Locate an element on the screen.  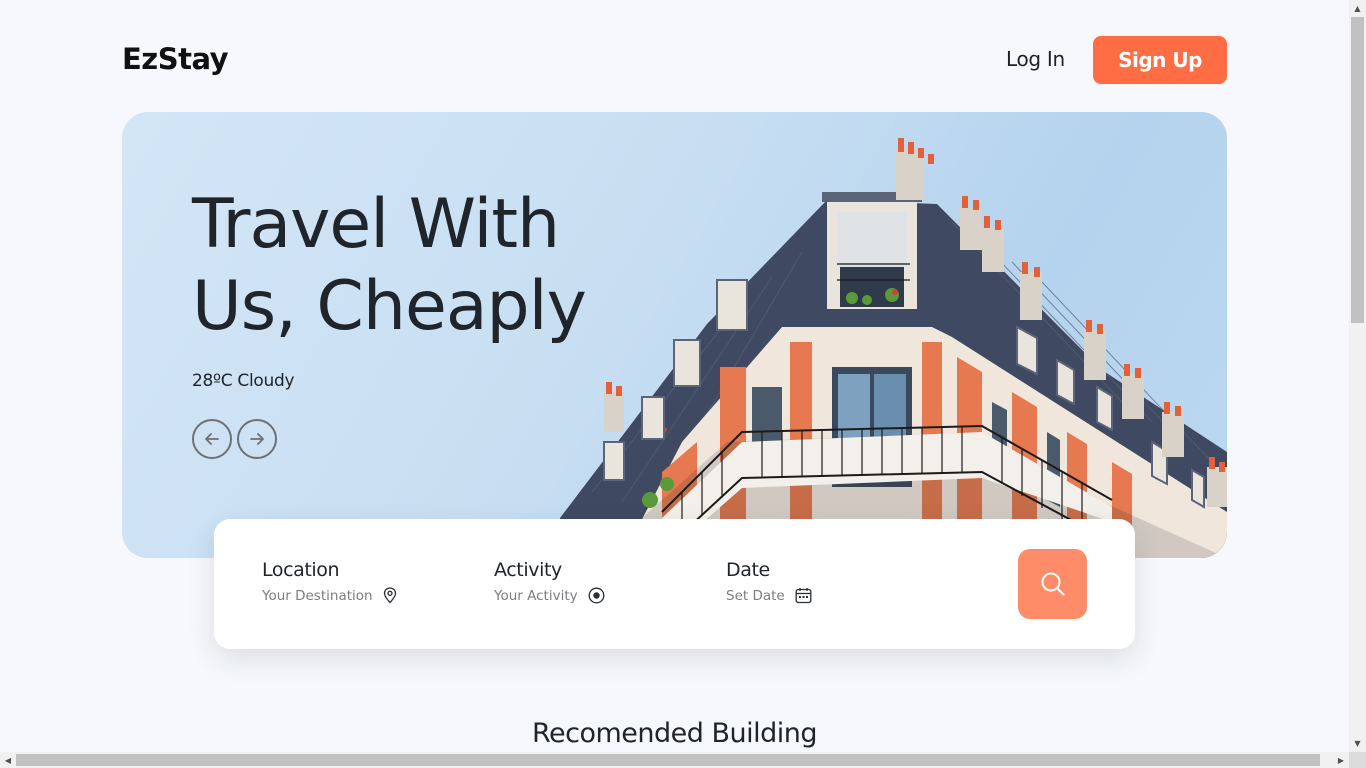
map-pin-icon is located at coordinates (389, 595).